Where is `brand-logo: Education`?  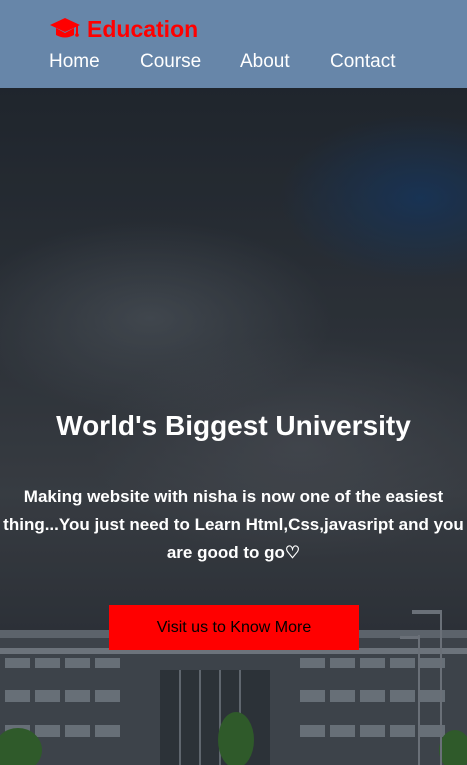
brand-logo: Education is located at coordinates (123, 29).